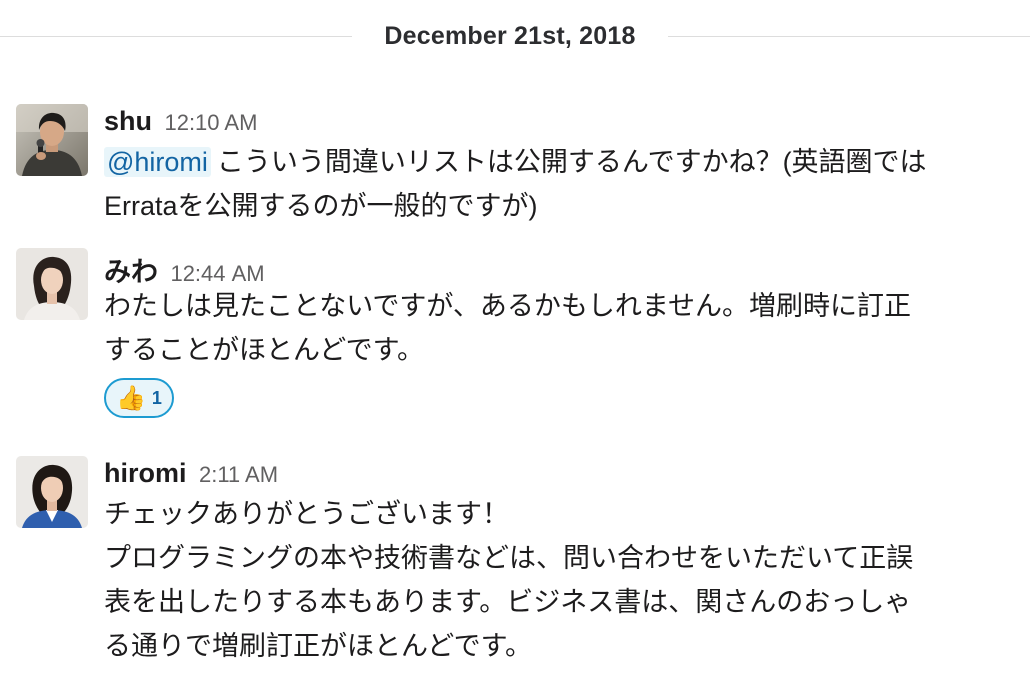 Image resolution: width=1030 pixels, height=684 pixels. Describe the element at coordinates (560, 268) in the screenshot. I see `message-header: みわ 12:44 AM` at that location.